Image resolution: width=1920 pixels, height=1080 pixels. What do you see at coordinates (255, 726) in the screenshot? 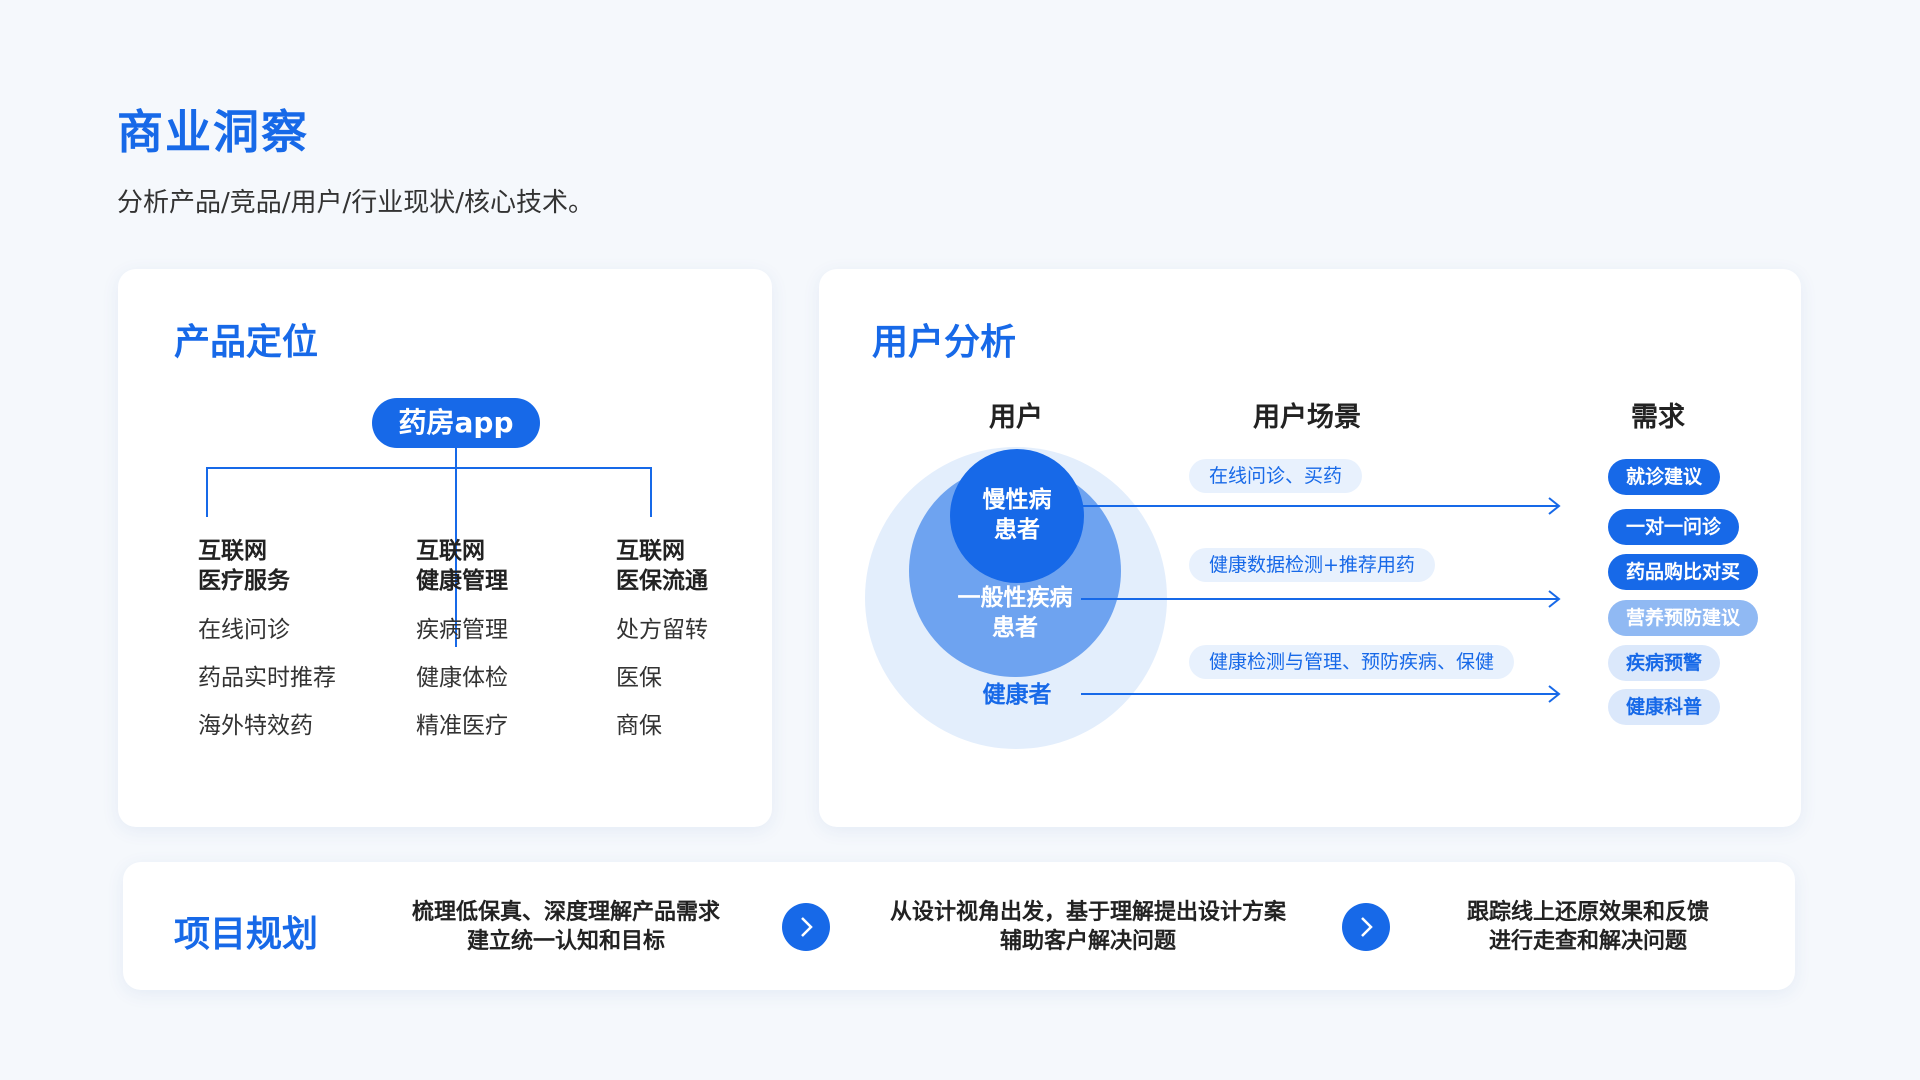
I see `column-item: 海外特效药` at bounding box center [255, 726].